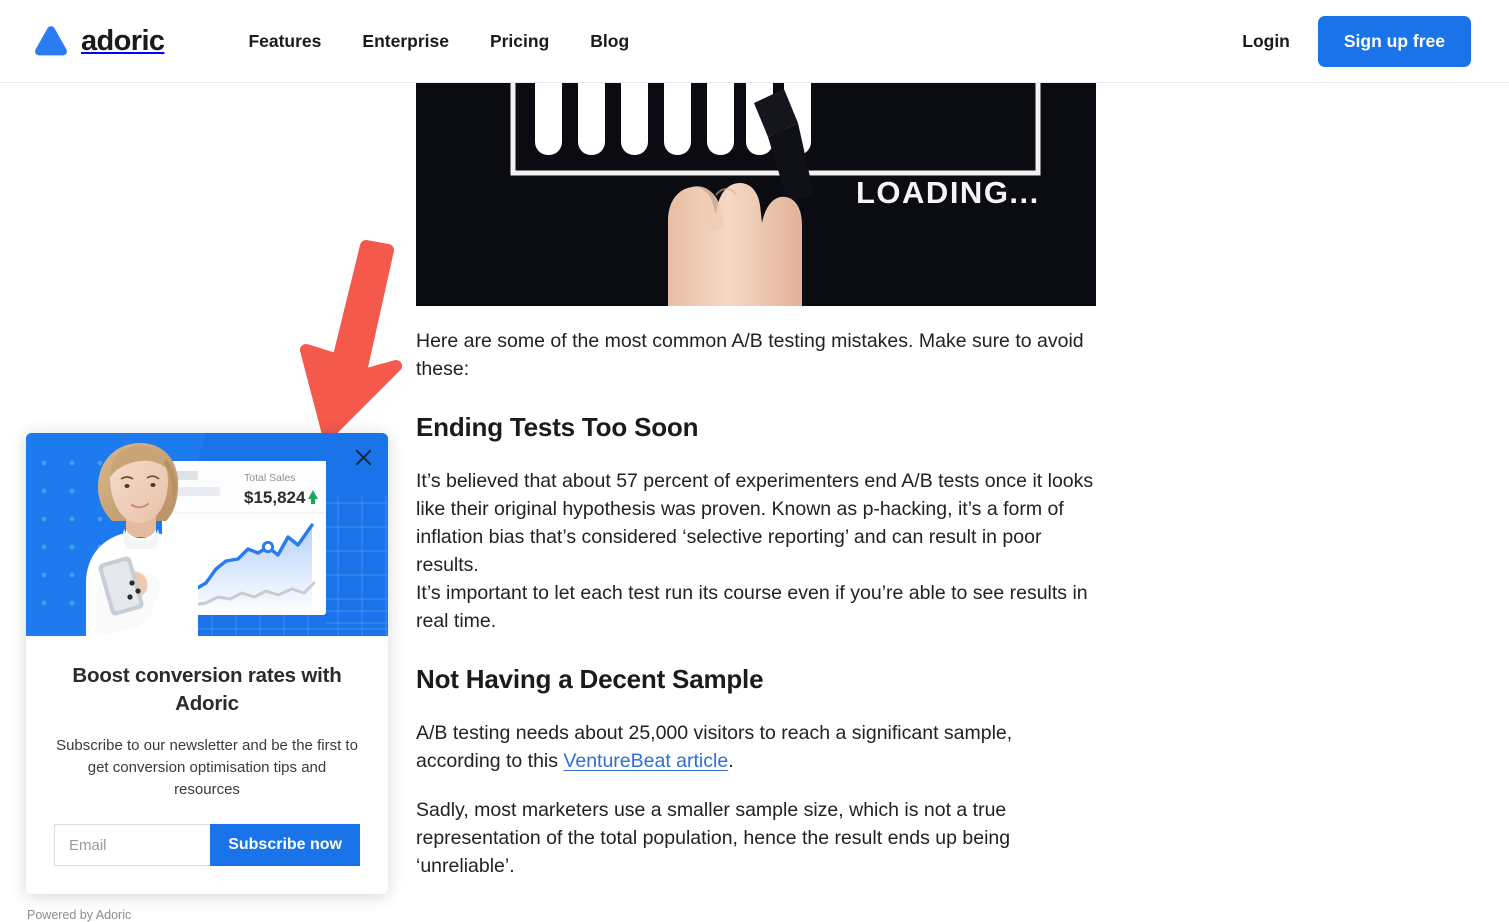 Image resolution: width=1509 pixels, height=922 pixels. What do you see at coordinates (645, 761) in the screenshot?
I see `venturebeat-article-link: VentureBeat article` at bounding box center [645, 761].